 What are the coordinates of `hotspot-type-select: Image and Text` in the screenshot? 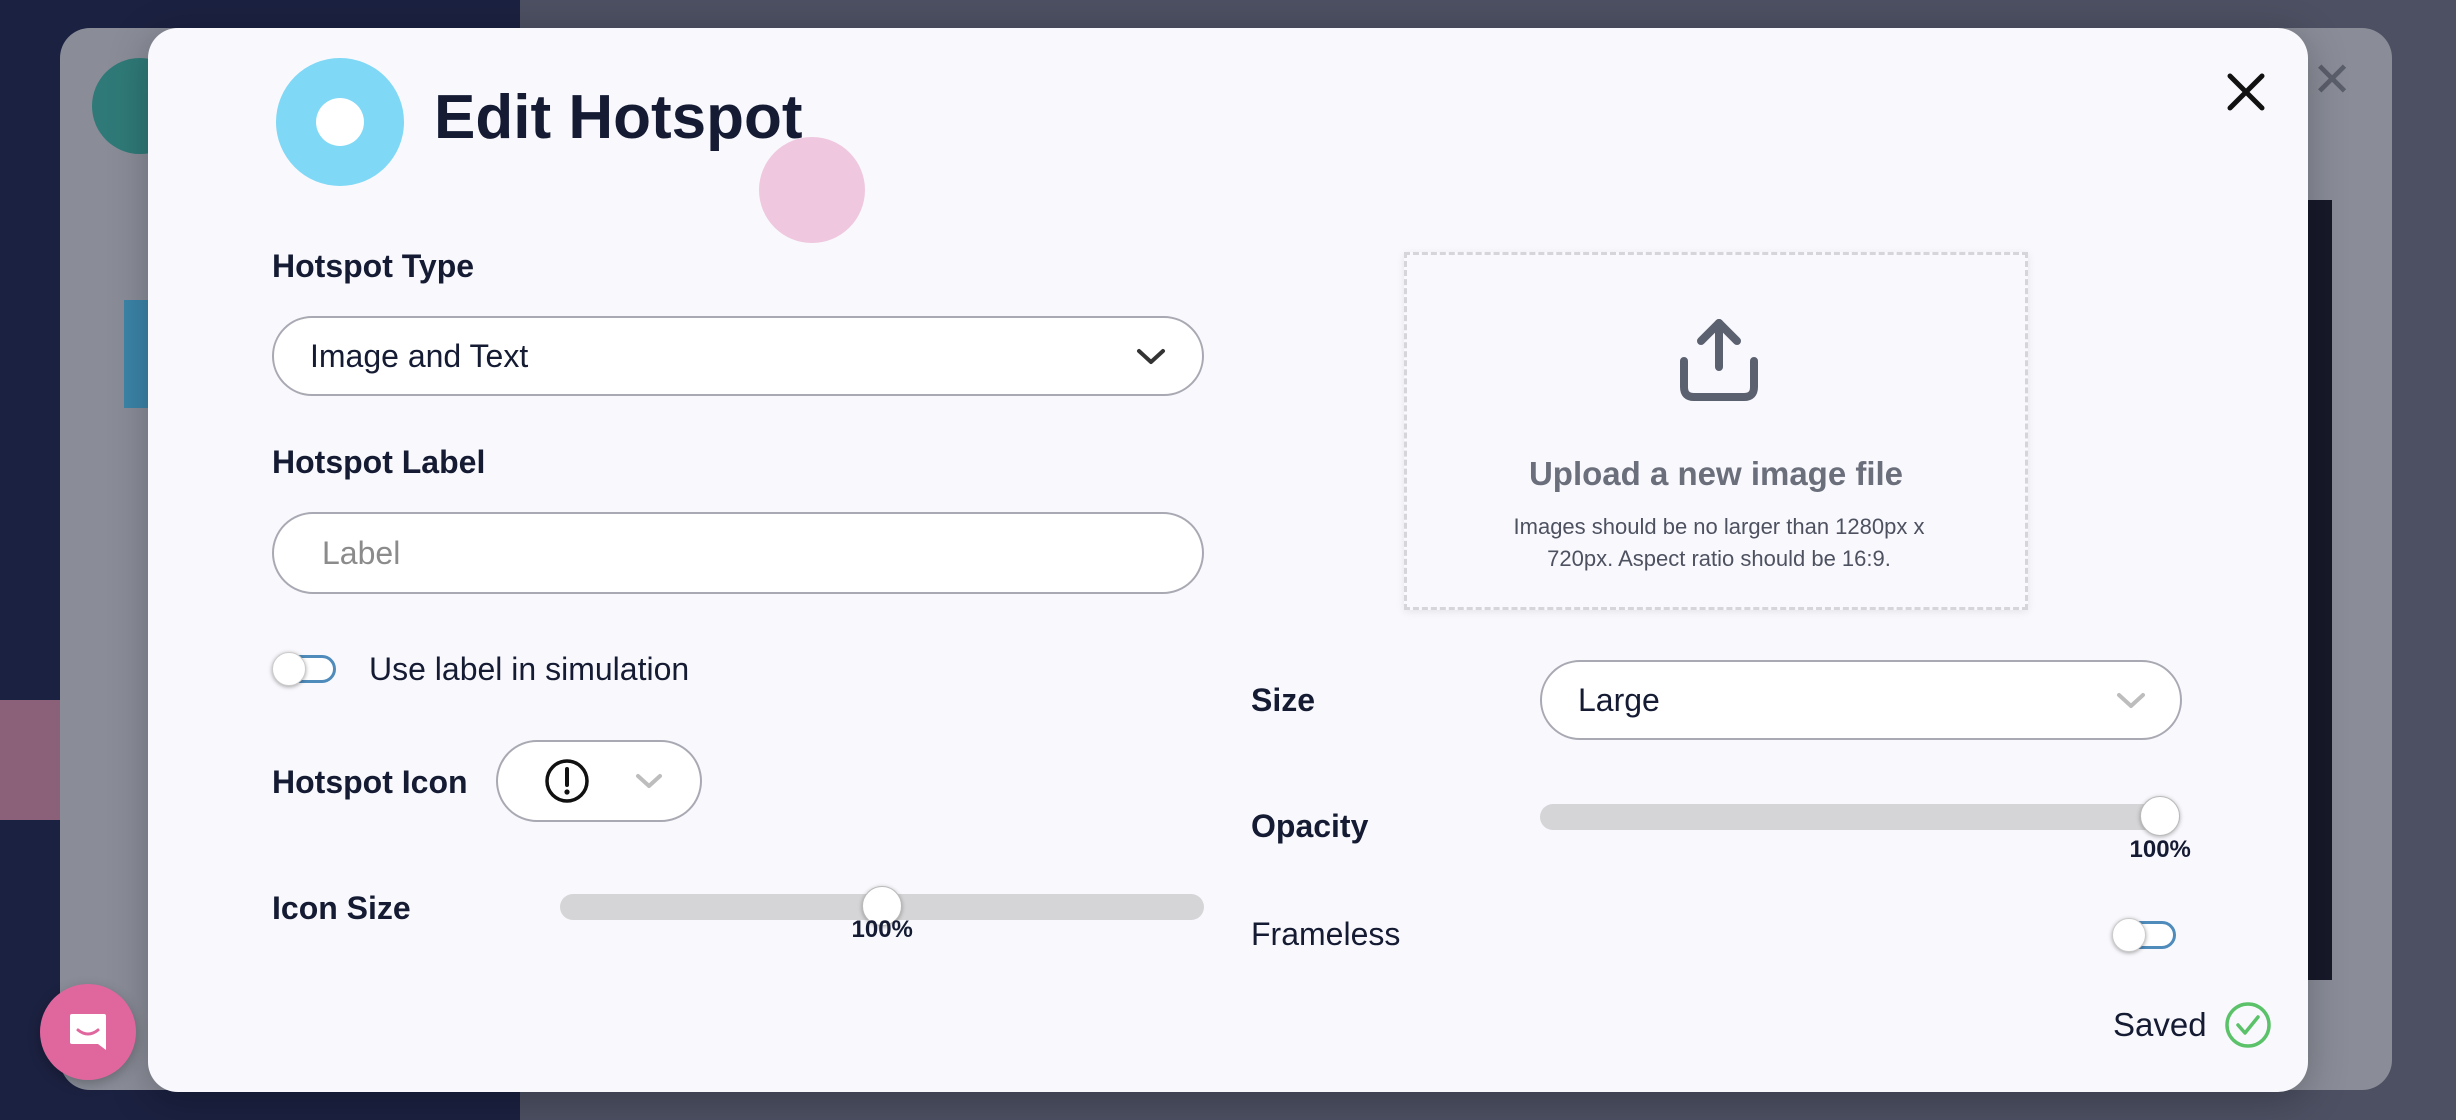 It's located at (738, 356).